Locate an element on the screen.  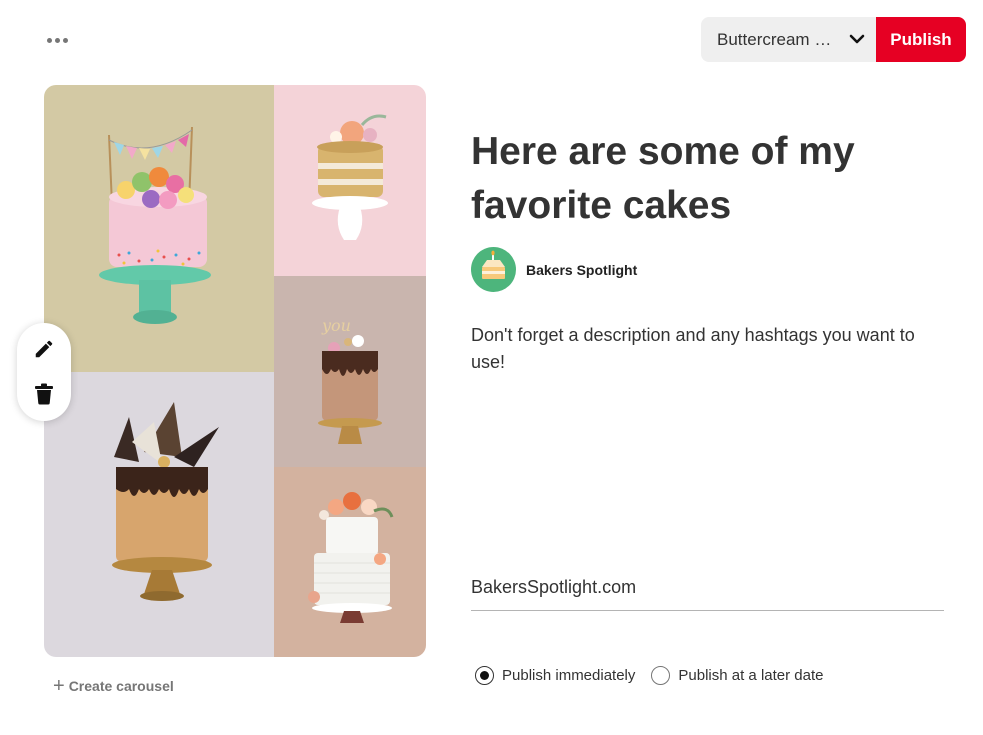
destination-link-field: BakersSpotlight.com is located at coordinates (707, 592).